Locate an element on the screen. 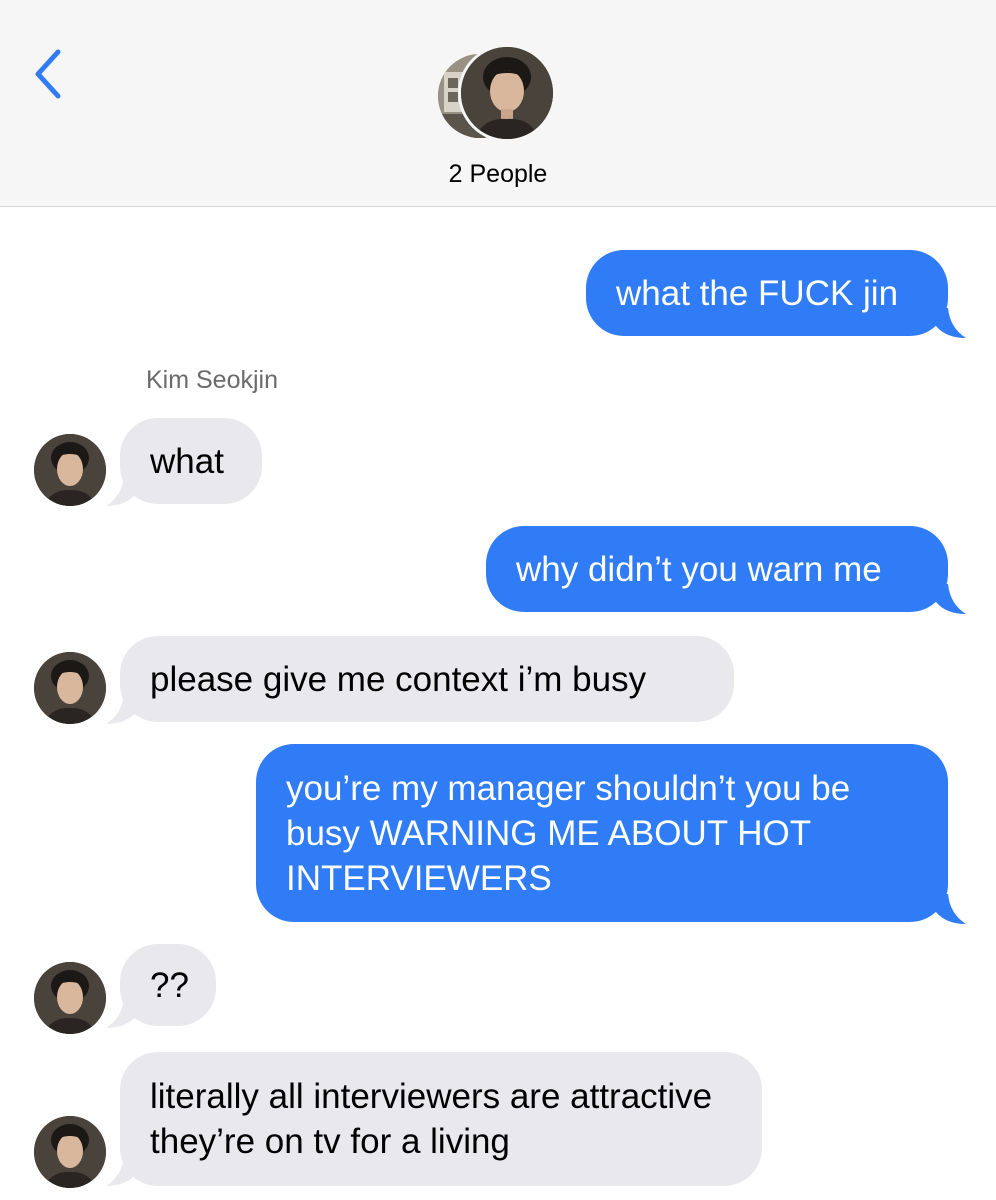  chevron-left-icon is located at coordinates (48, 74).